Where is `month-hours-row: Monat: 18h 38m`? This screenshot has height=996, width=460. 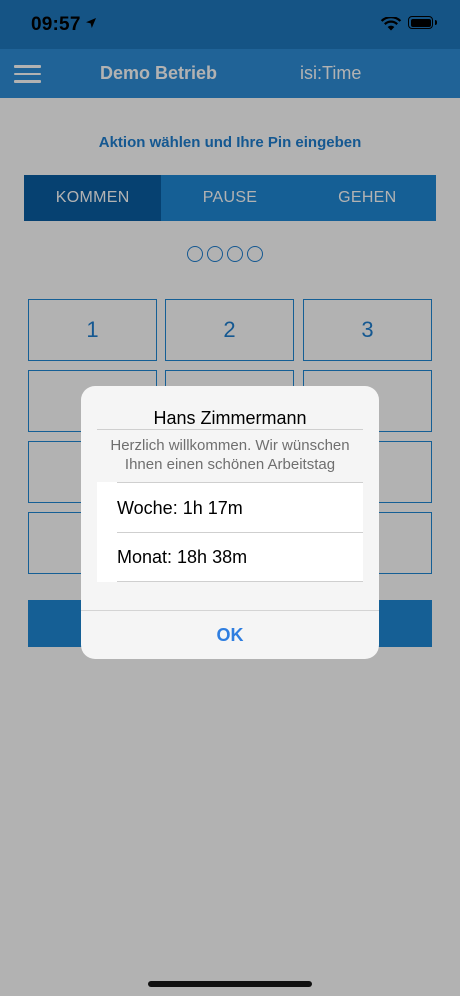
month-hours-row: Monat: 18h 38m is located at coordinates (182, 556).